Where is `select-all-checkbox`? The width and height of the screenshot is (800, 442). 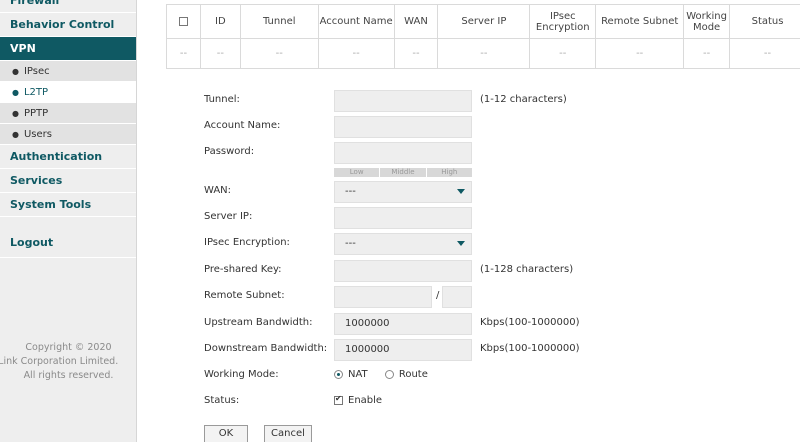
select-all-checkbox is located at coordinates (183, 21).